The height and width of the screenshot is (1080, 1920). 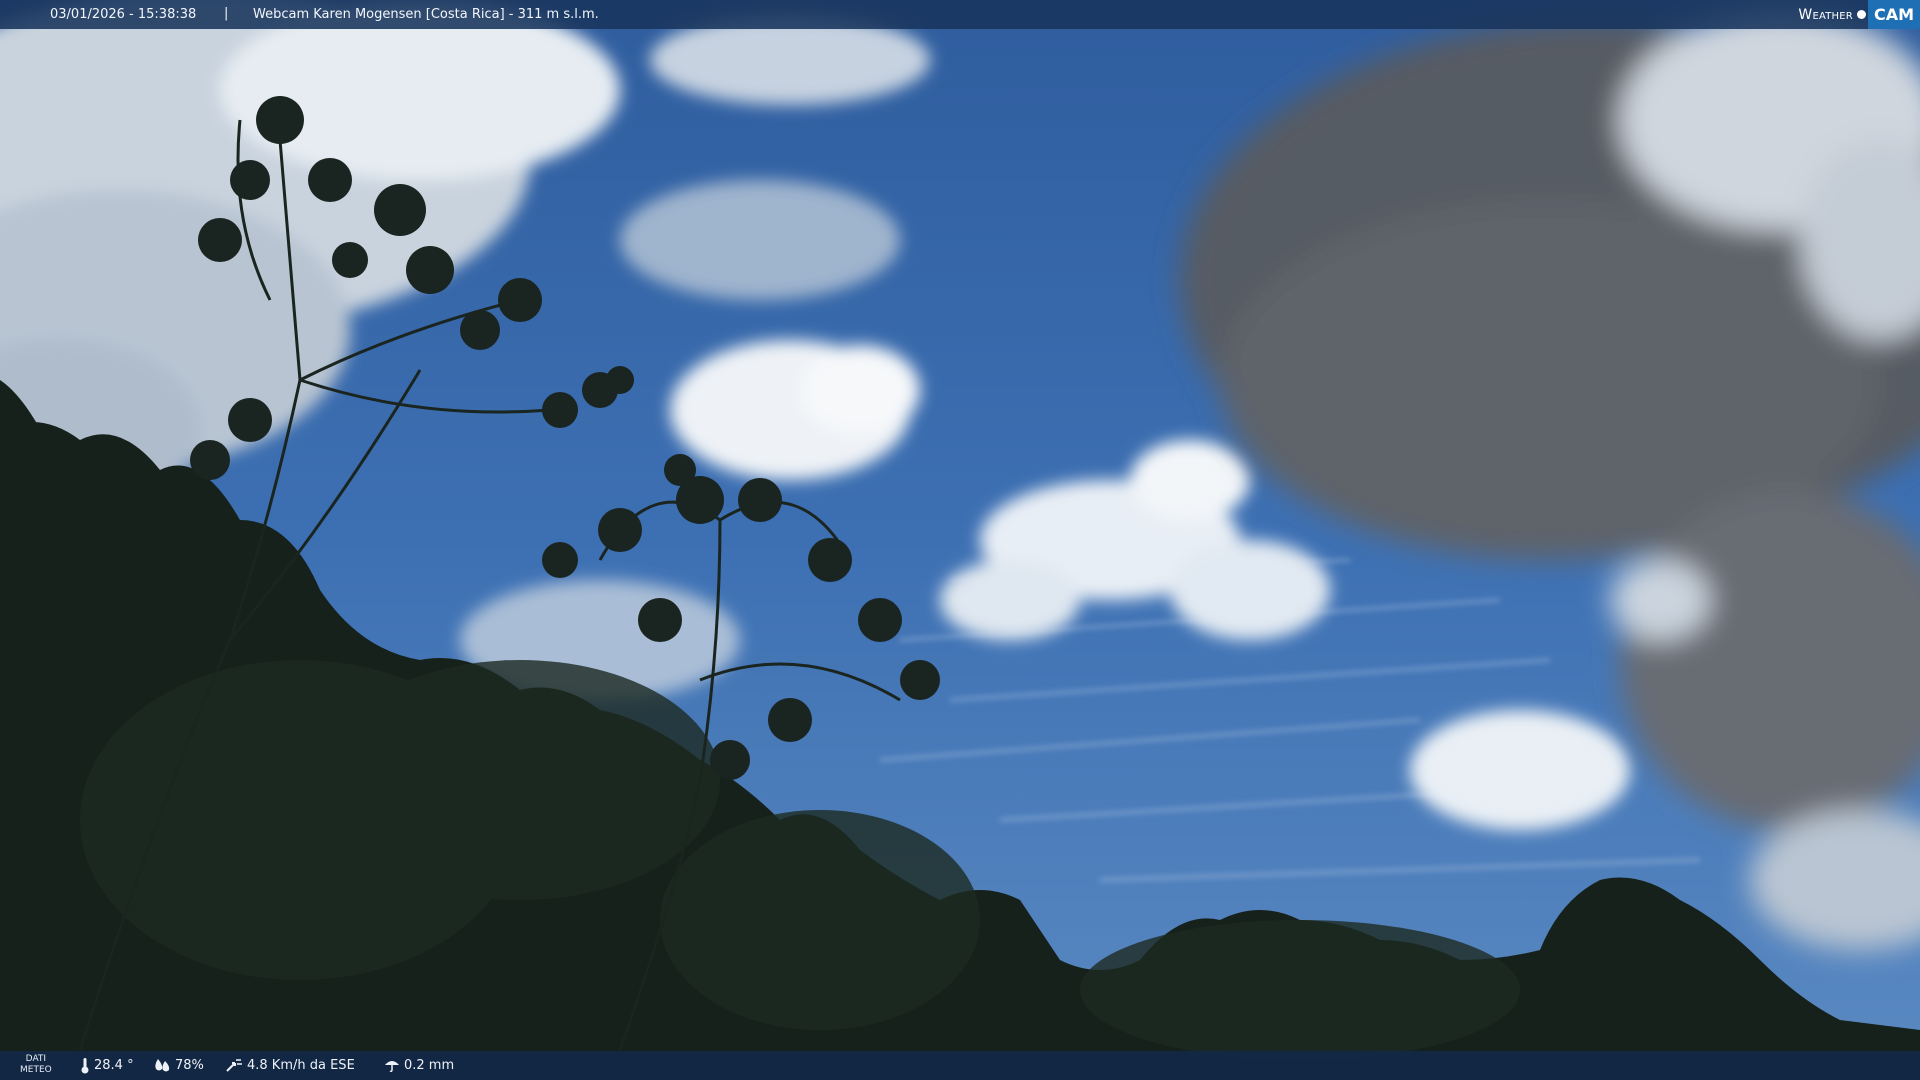 I want to click on wind-reading: 4.8 Km/h da ESE, so click(x=290, y=1065).